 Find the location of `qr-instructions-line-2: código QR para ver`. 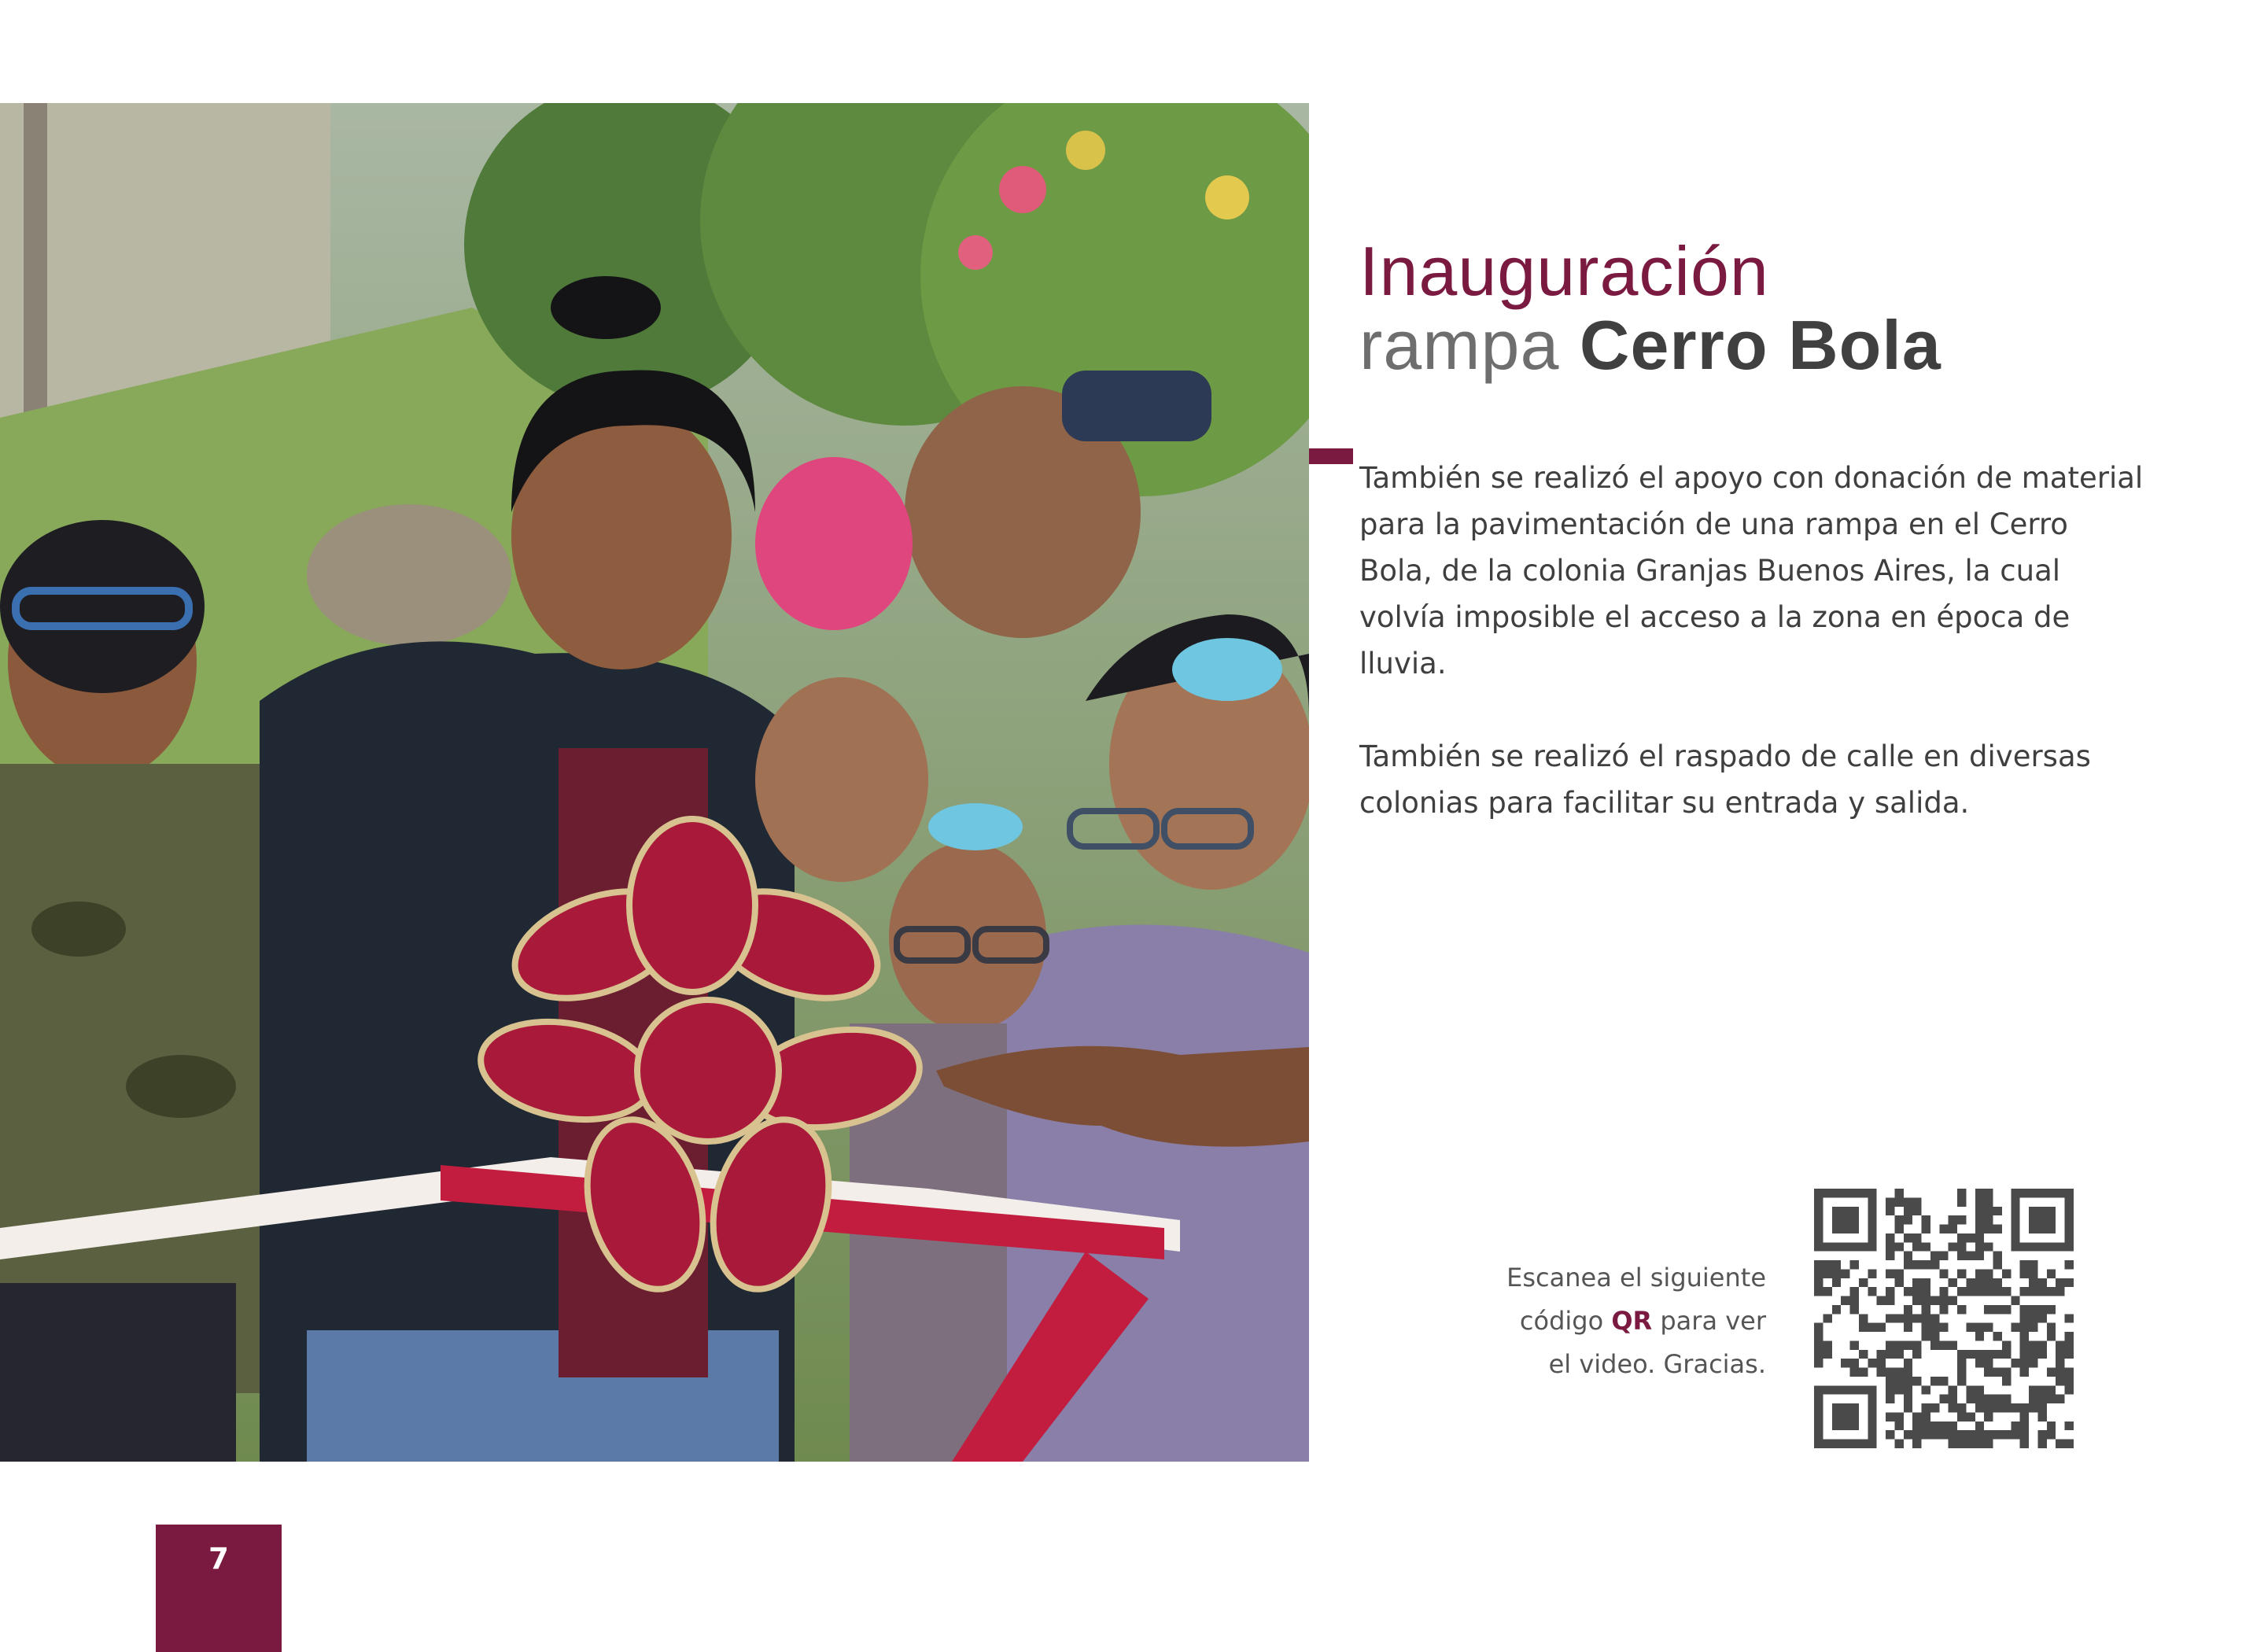

qr-instructions-line-2: código QR para ver is located at coordinates (1614, 1321).